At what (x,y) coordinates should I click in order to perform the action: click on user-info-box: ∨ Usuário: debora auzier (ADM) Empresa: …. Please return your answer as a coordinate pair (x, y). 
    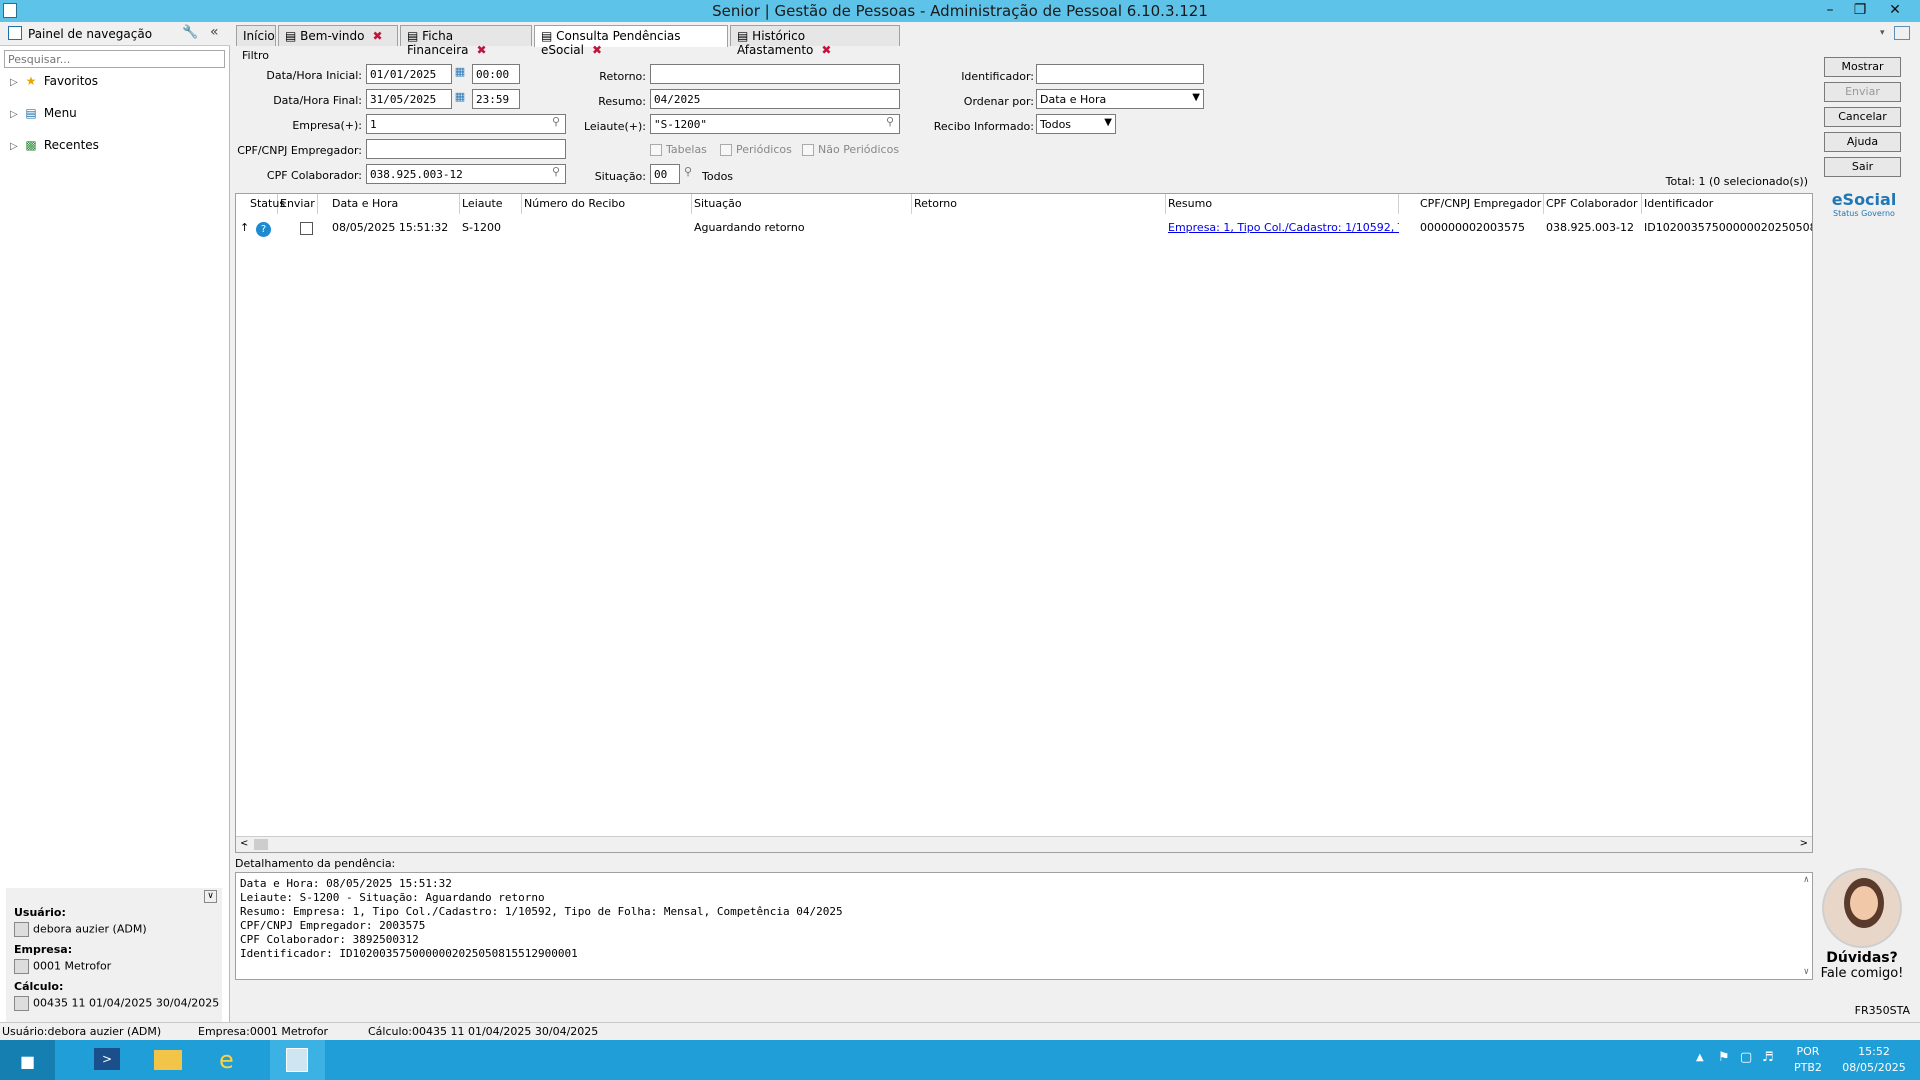
    Looking at the image, I should click on (114, 963).